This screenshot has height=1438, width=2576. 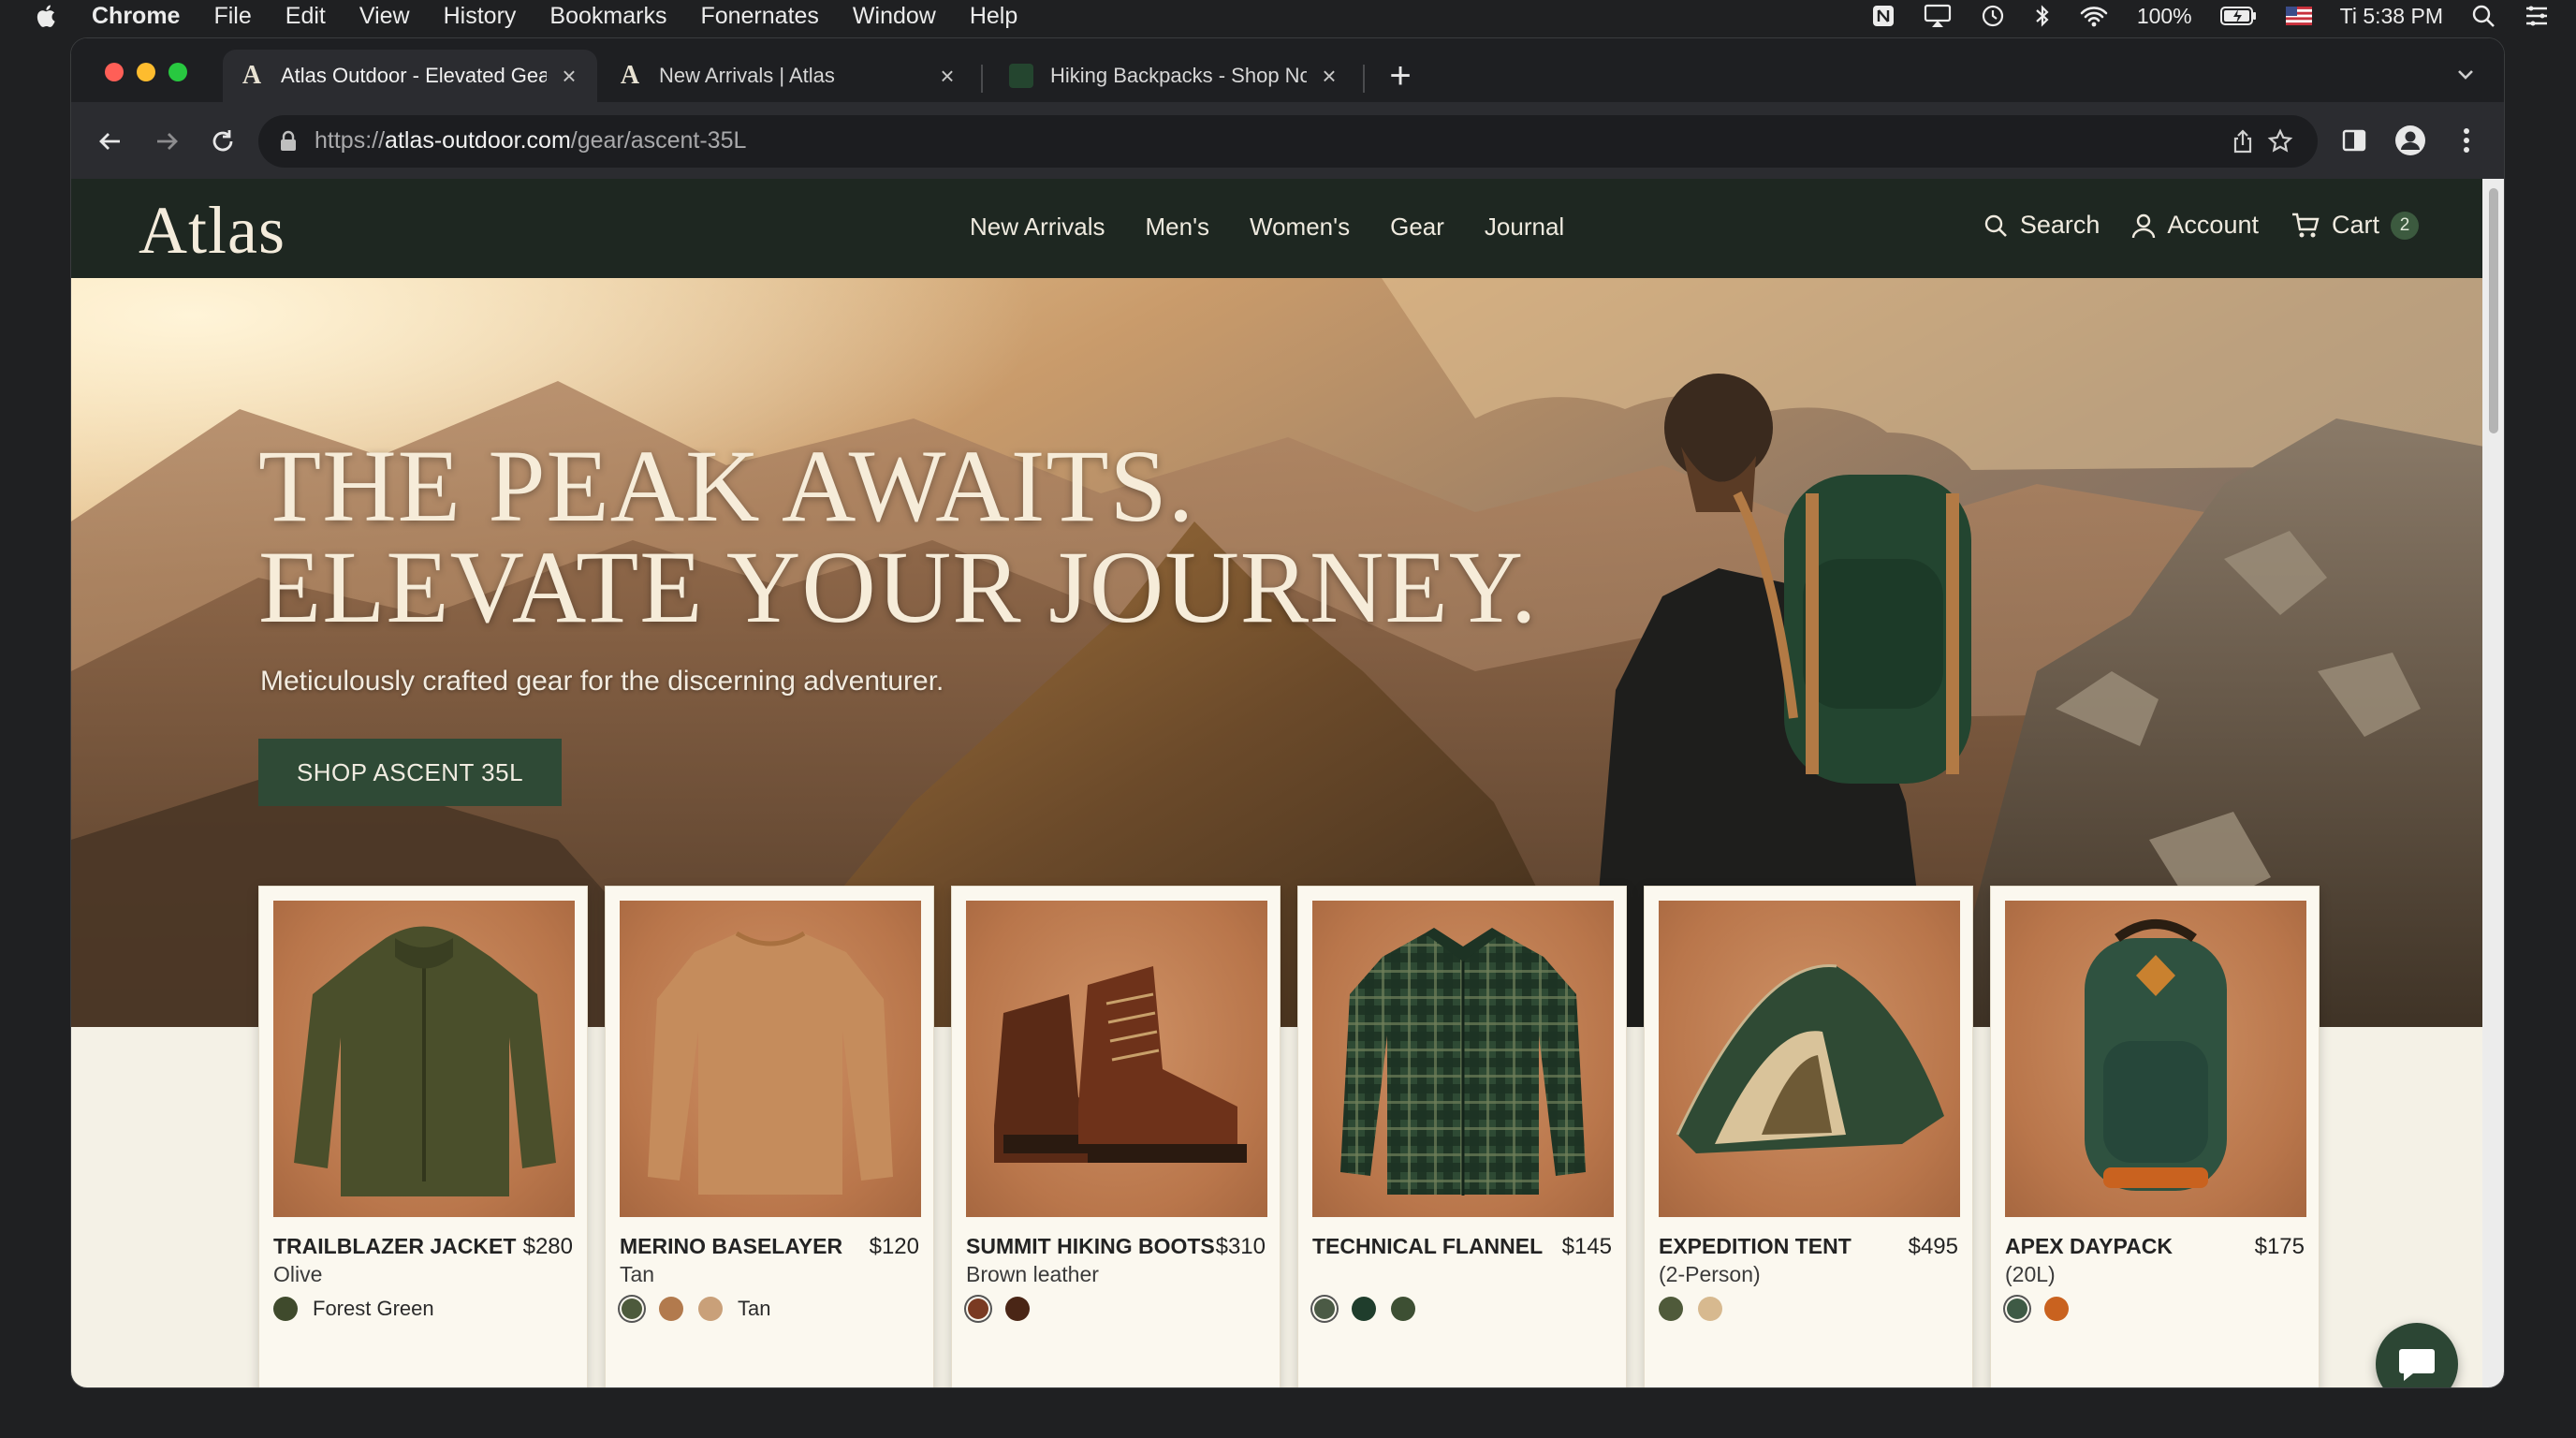 What do you see at coordinates (1116, 1059) in the screenshot?
I see `product-image-boots` at bounding box center [1116, 1059].